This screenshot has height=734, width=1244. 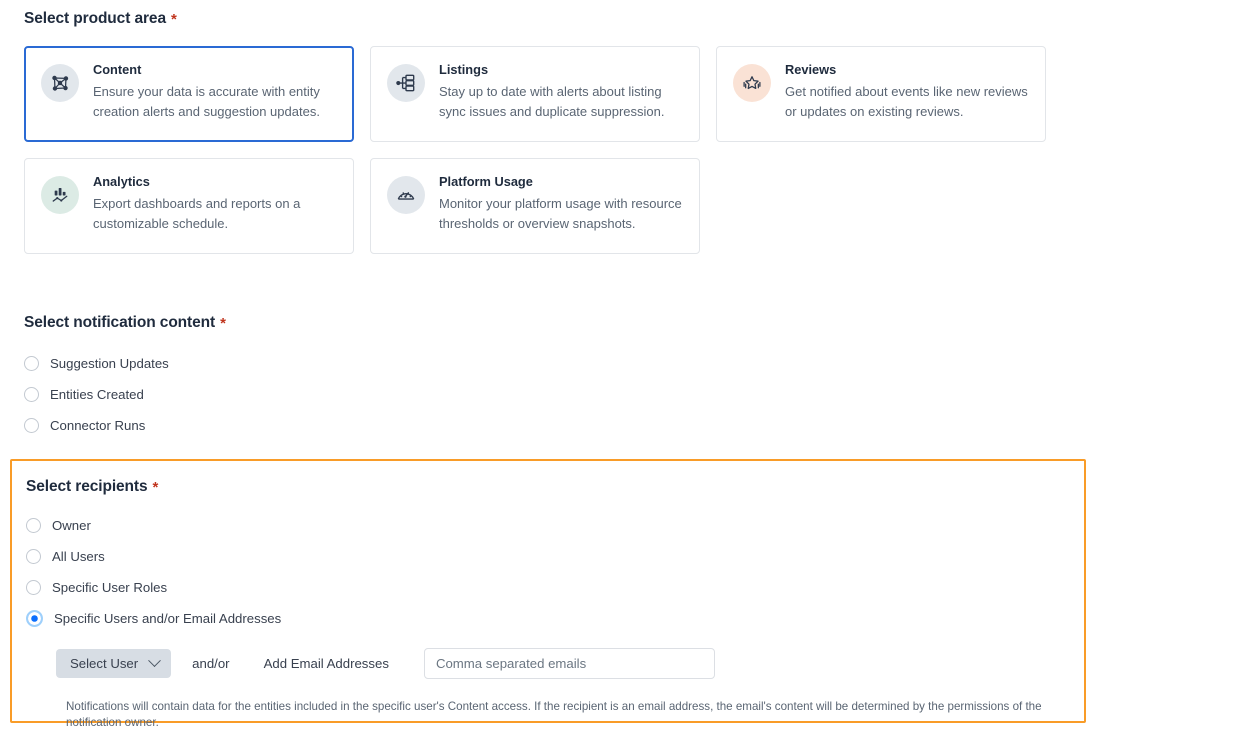 What do you see at coordinates (811, 69) in the screenshot?
I see `card-title: Reviews` at bounding box center [811, 69].